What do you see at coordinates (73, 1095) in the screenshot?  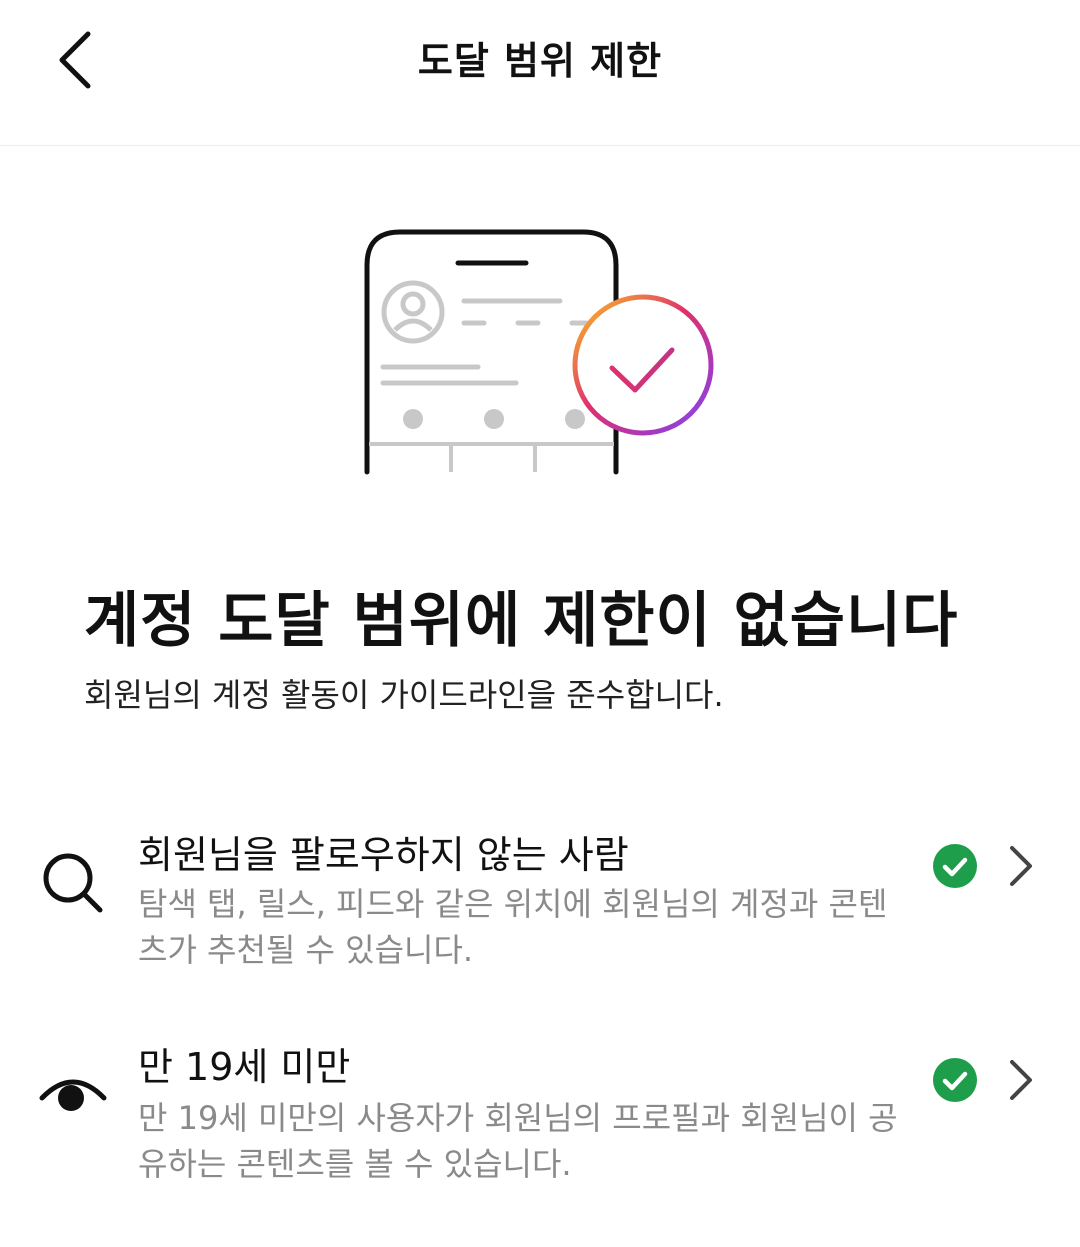 I see `eye-icon` at bounding box center [73, 1095].